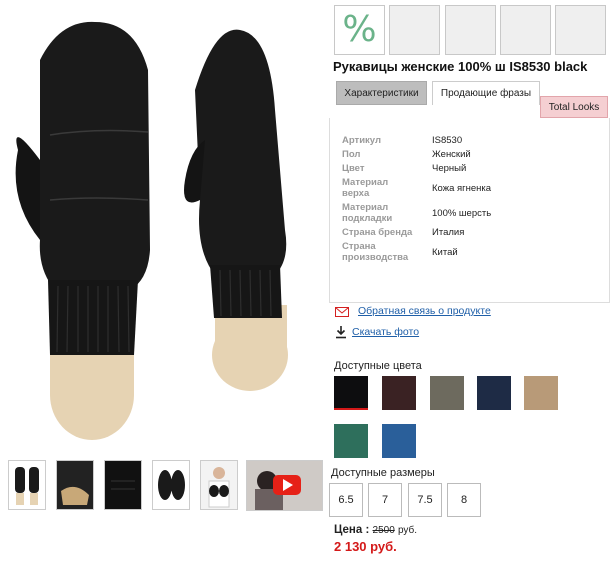  I want to click on spec-value: Черный, so click(449, 168).